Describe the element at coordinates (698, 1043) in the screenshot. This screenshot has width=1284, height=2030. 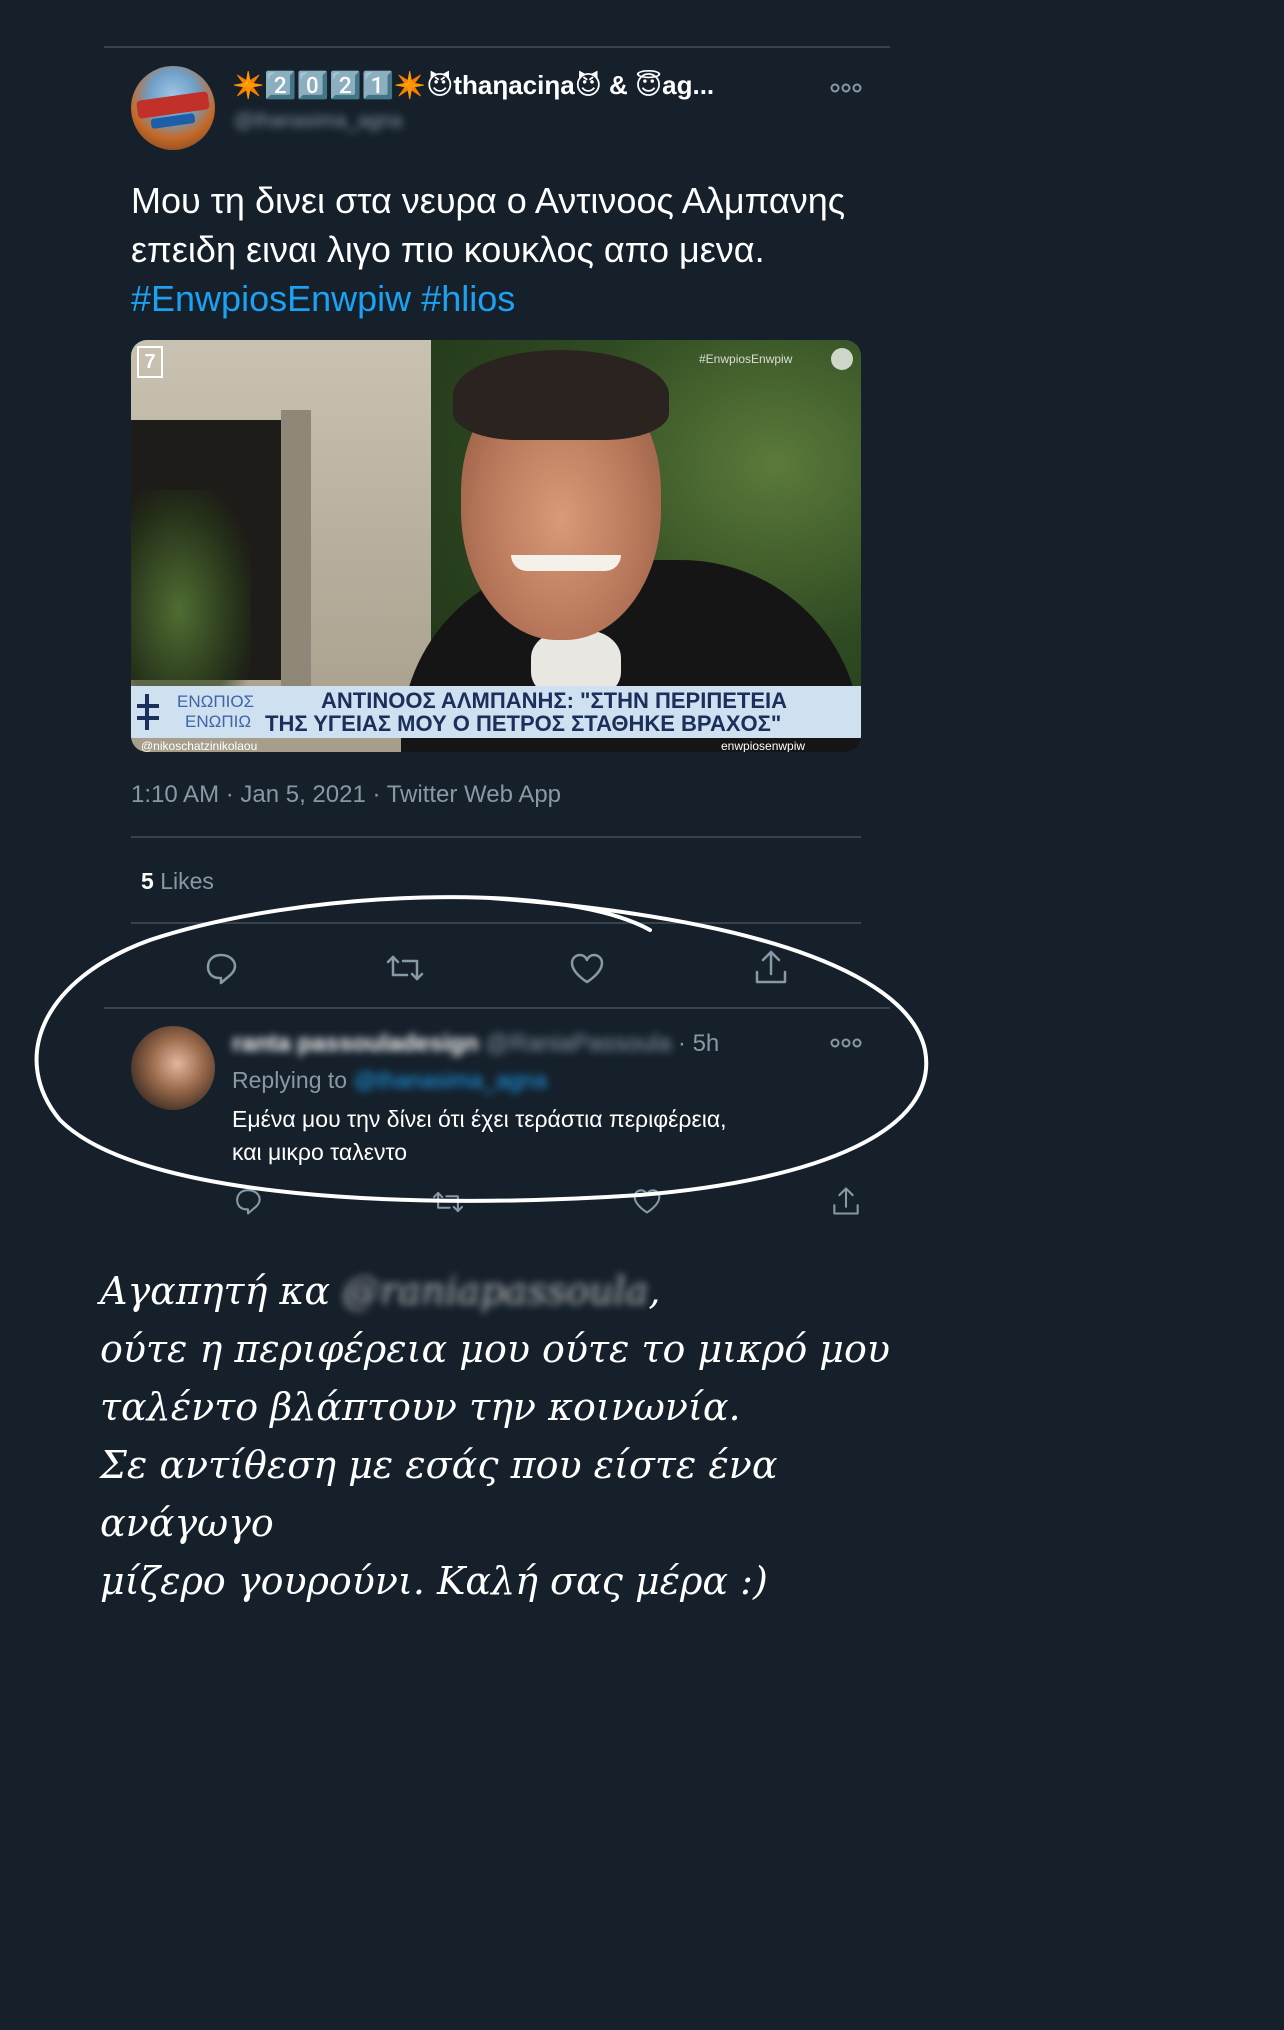
I see `reply-time: · 5h` at that location.